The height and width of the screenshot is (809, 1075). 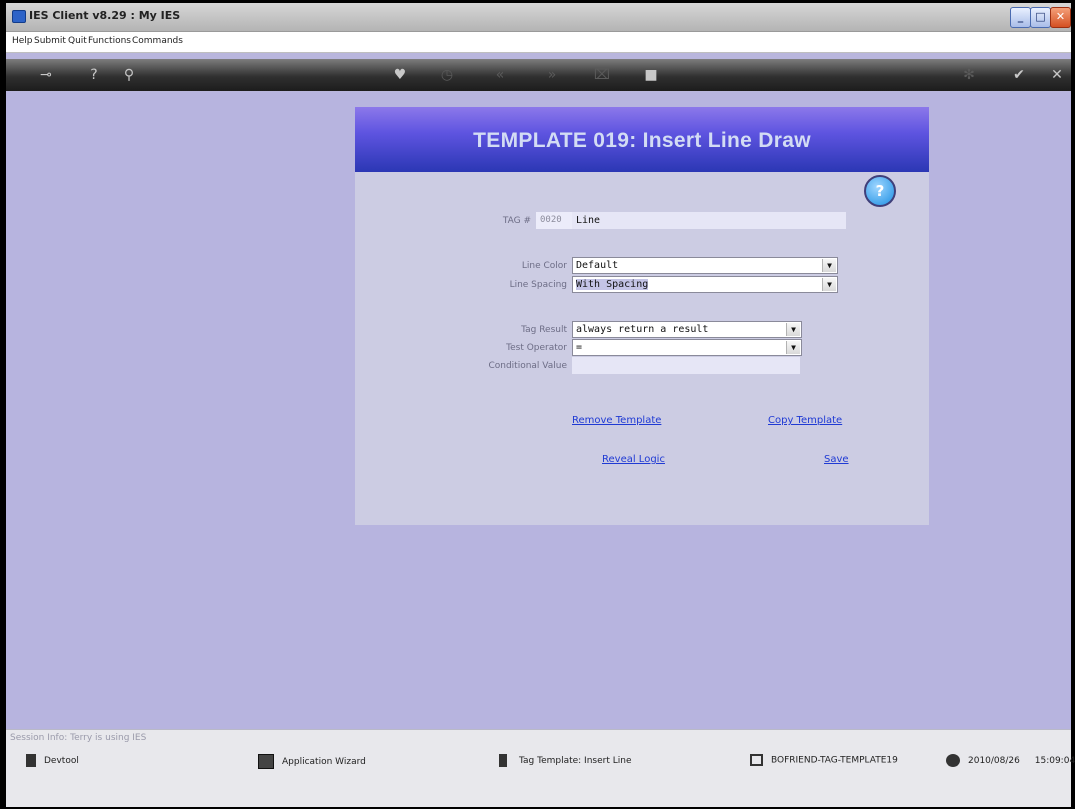 What do you see at coordinates (834, 760) in the screenshot?
I see `template-code: BOFRIEND-TAG-TEMPLATE19` at bounding box center [834, 760].